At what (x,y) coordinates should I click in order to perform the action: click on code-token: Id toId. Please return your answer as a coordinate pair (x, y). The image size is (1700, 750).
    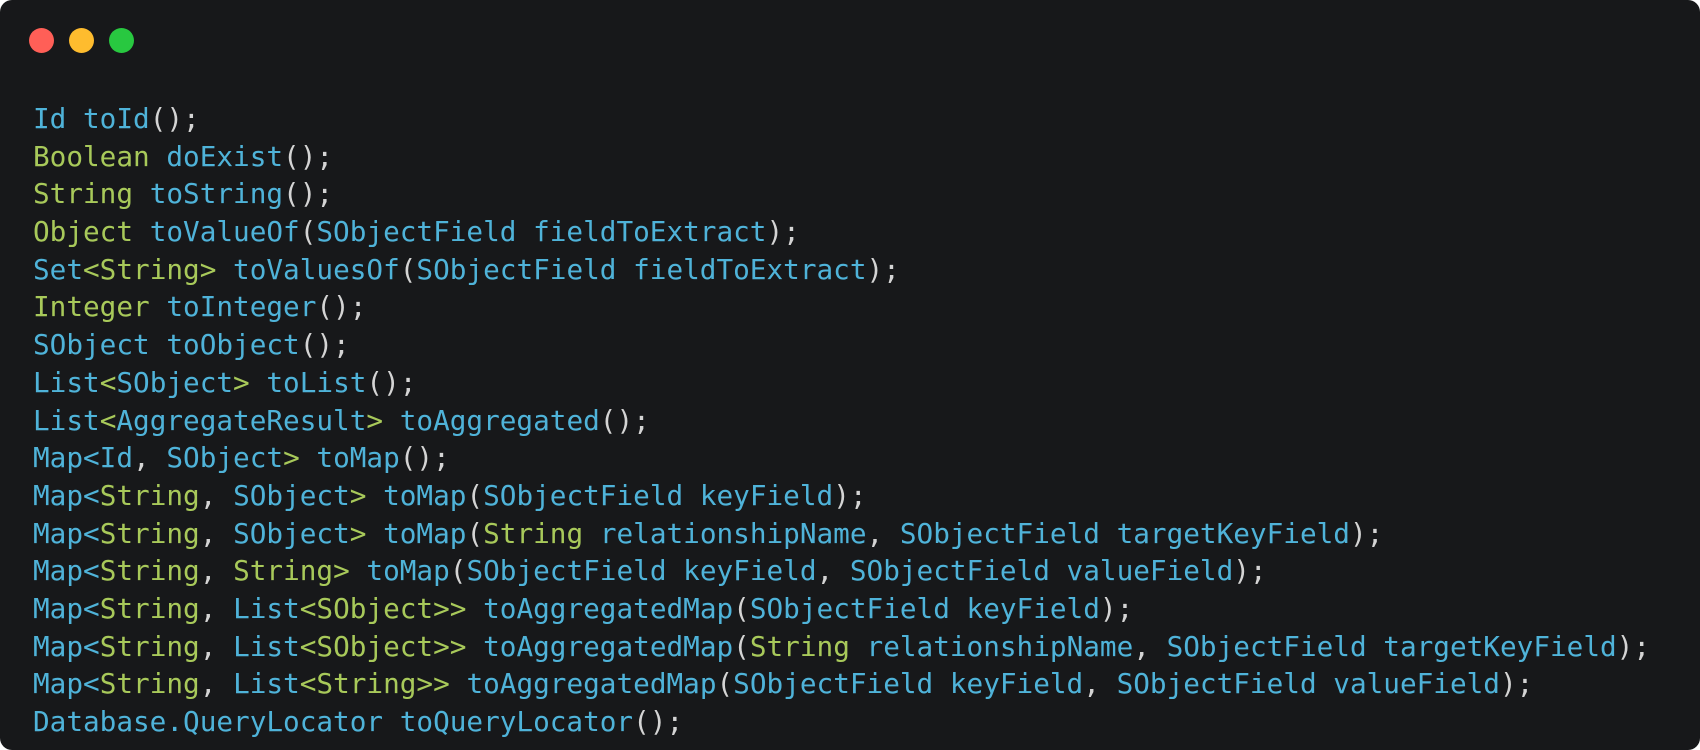
    Looking at the image, I should click on (91, 118).